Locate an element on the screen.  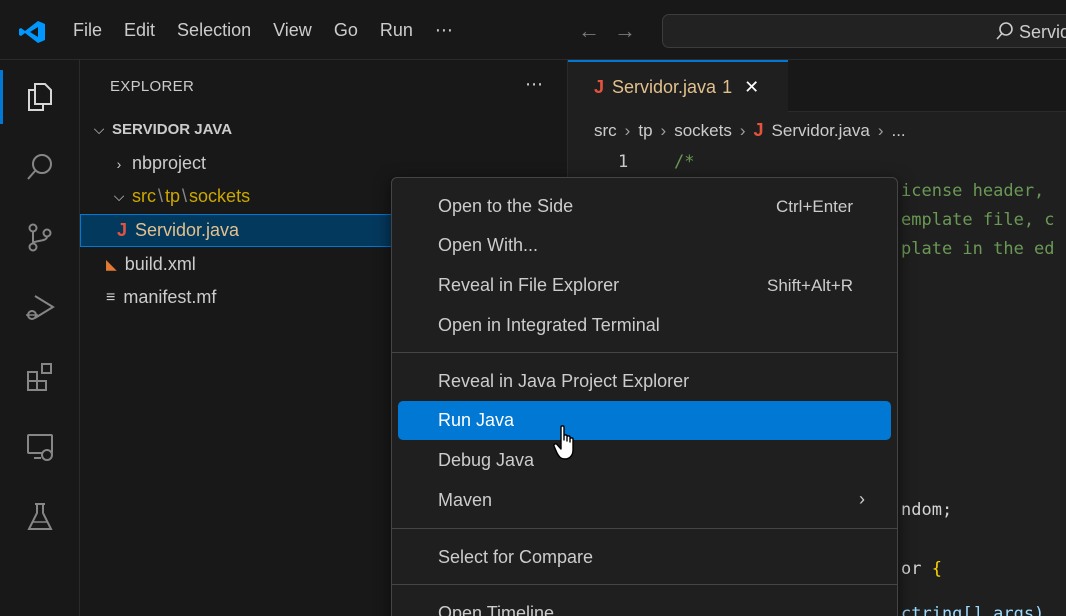
folder-src: src is located at coordinates (144, 196).